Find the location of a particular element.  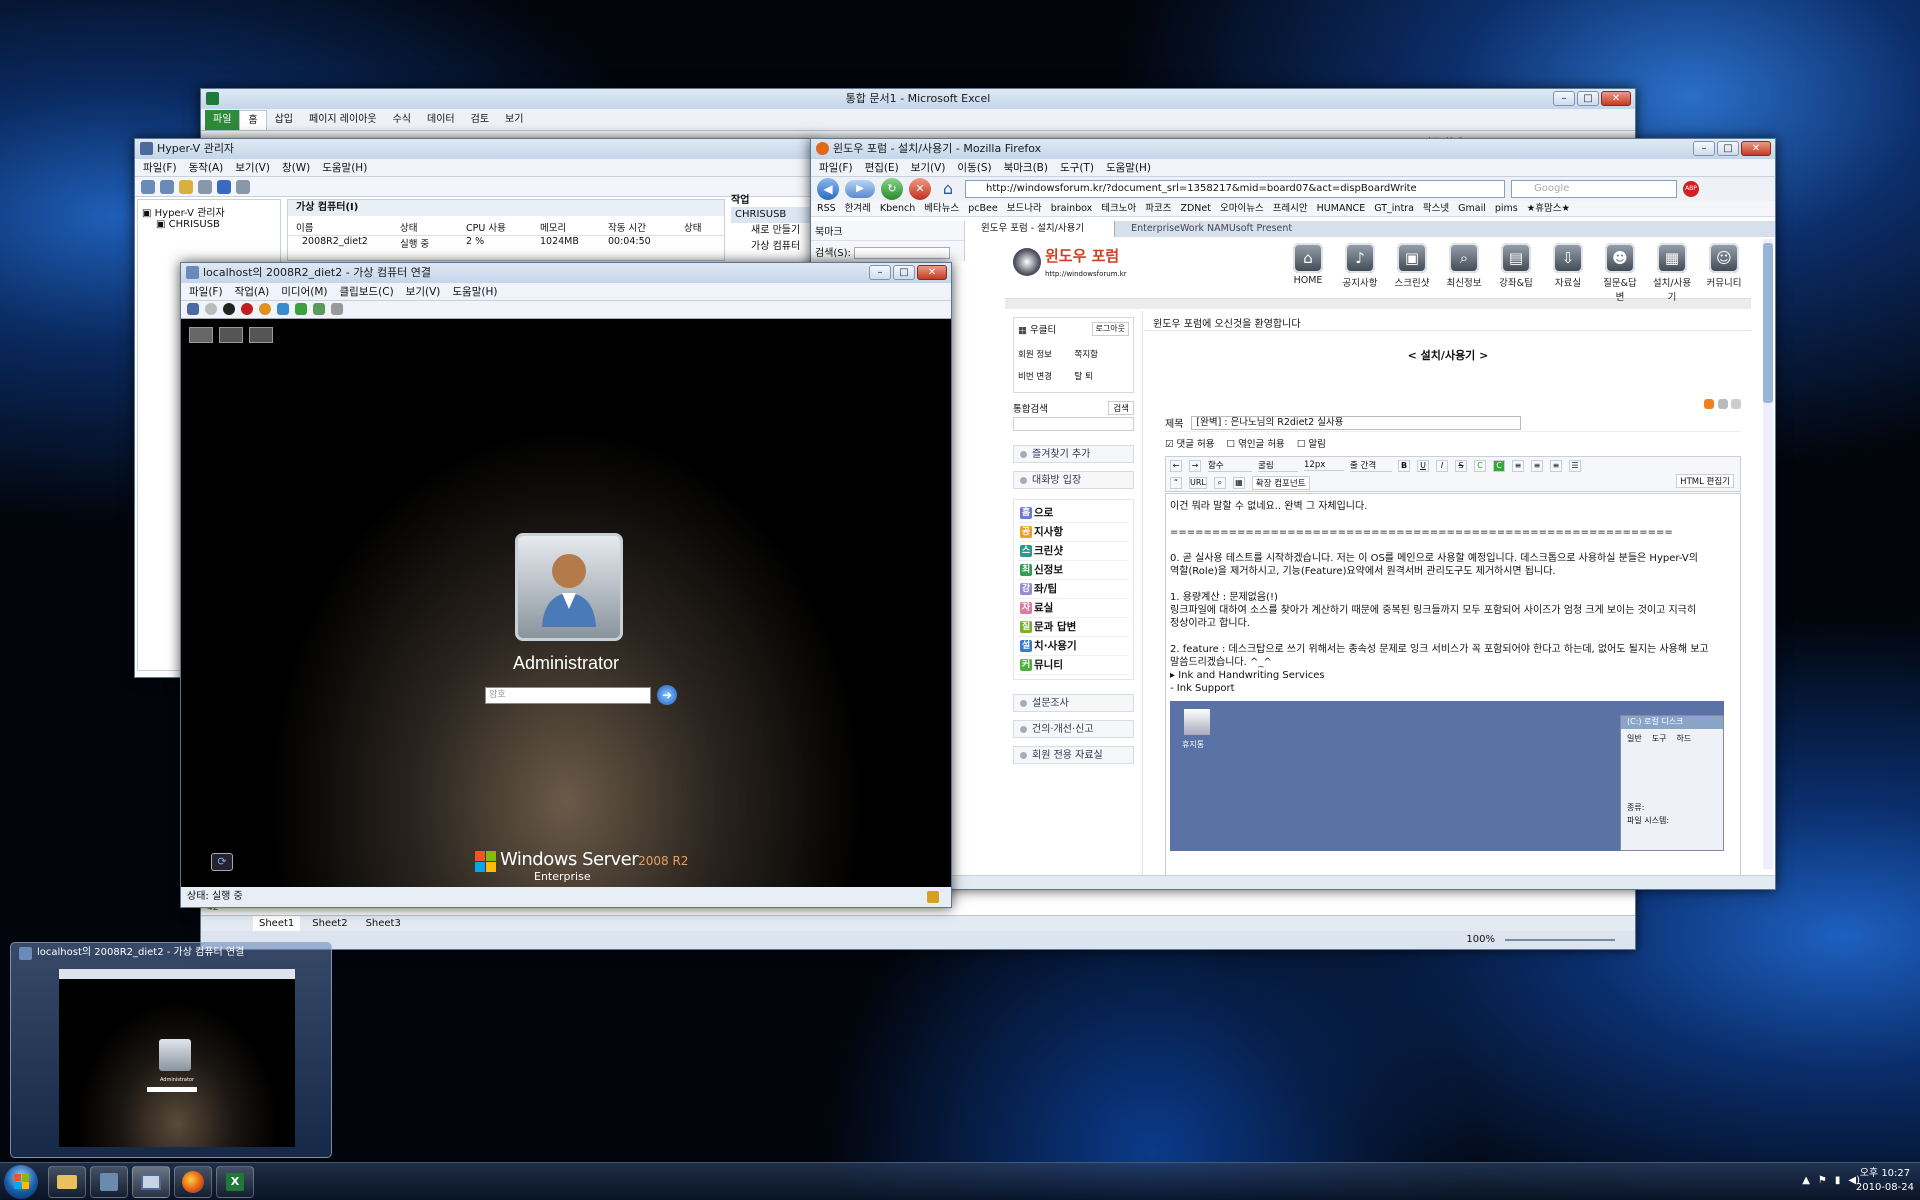

excel-titlebar: 통합 문서1 - Microsoft Excel – □ ✕ is located at coordinates (918, 99).